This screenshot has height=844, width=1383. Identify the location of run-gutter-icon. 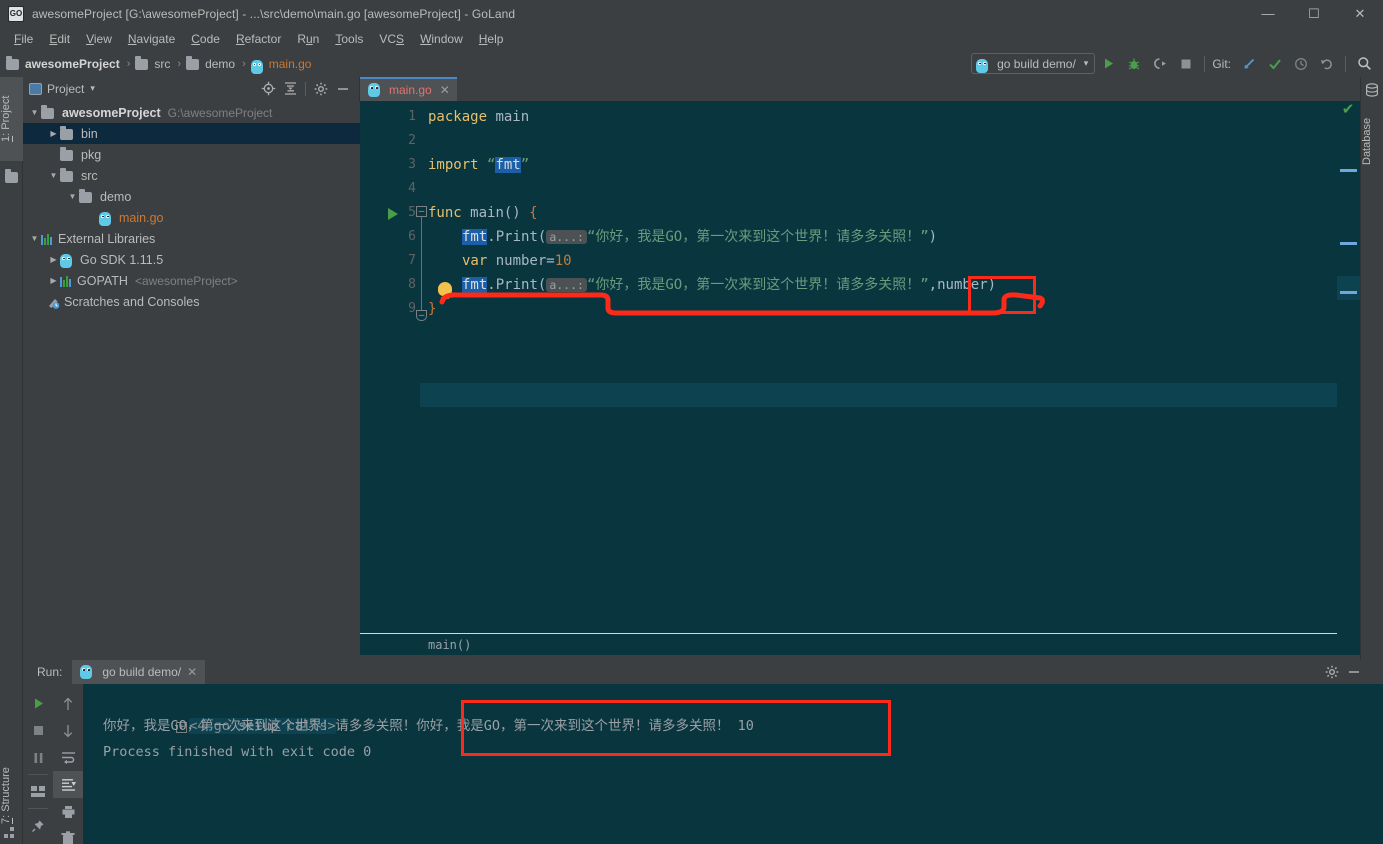
(393, 214).